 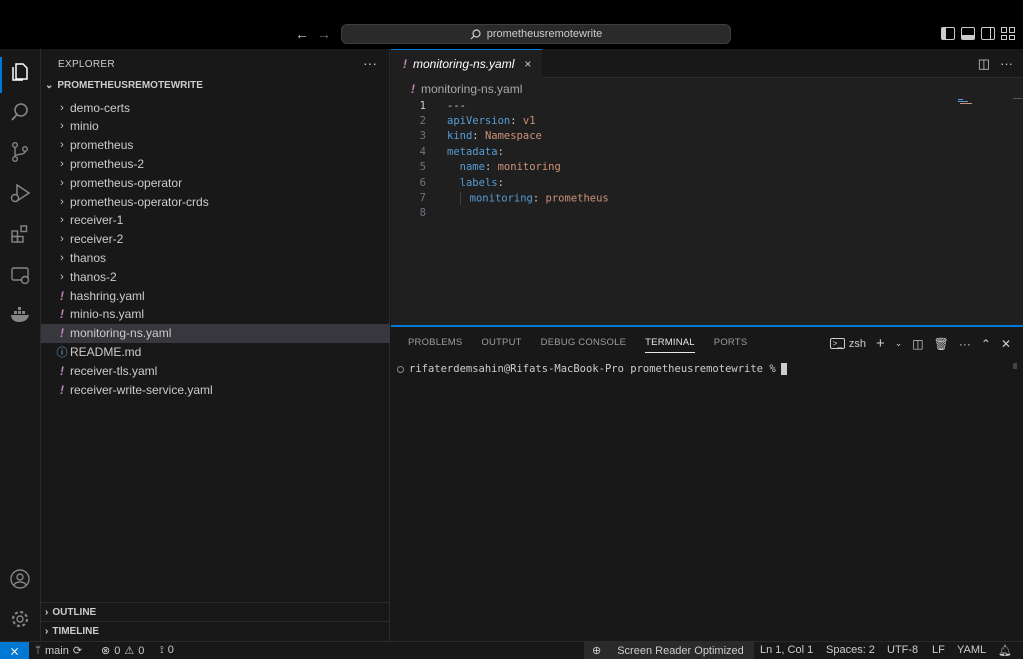 What do you see at coordinates (965, 344) in the screenshot?
I see `more-actions-icon: ···` at bounding box center [965, 344].